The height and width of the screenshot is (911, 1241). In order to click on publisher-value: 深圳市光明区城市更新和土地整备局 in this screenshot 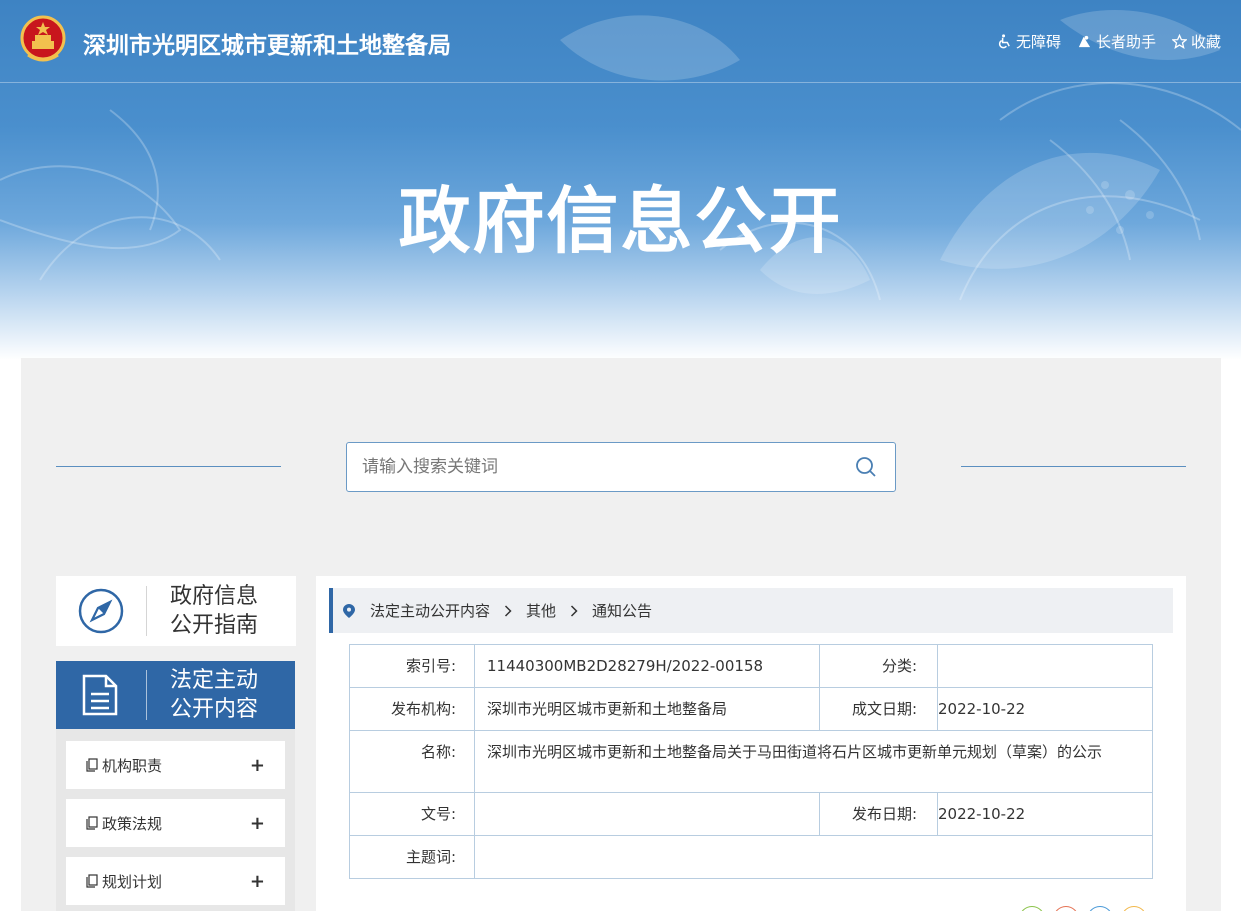, I will do `click(647, 709)`.